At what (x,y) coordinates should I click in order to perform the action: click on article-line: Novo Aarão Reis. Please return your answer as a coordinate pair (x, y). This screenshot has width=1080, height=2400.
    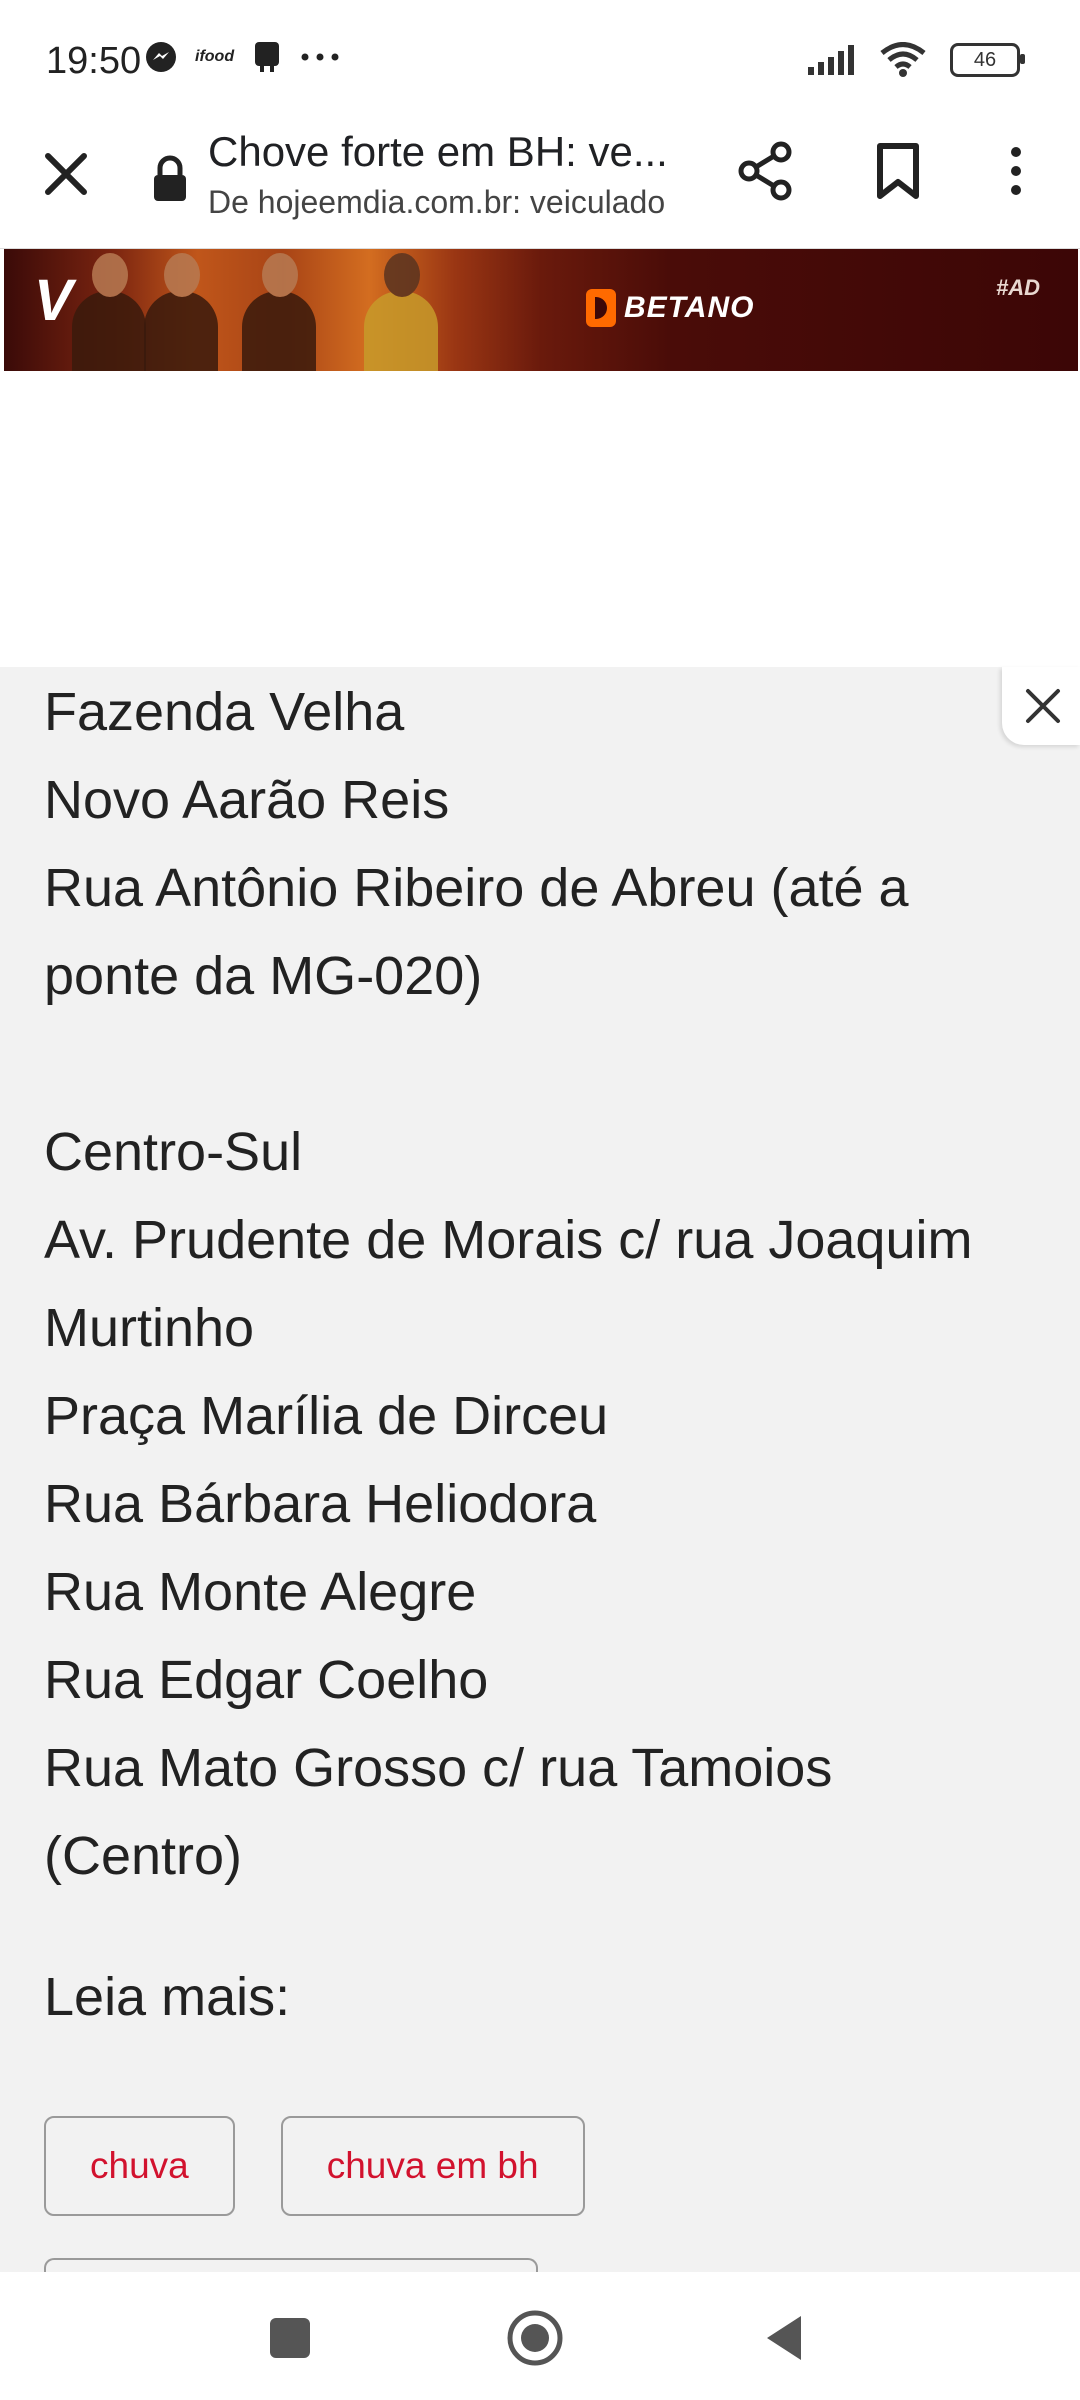
    Looking at the image, I should click on (247, 800).